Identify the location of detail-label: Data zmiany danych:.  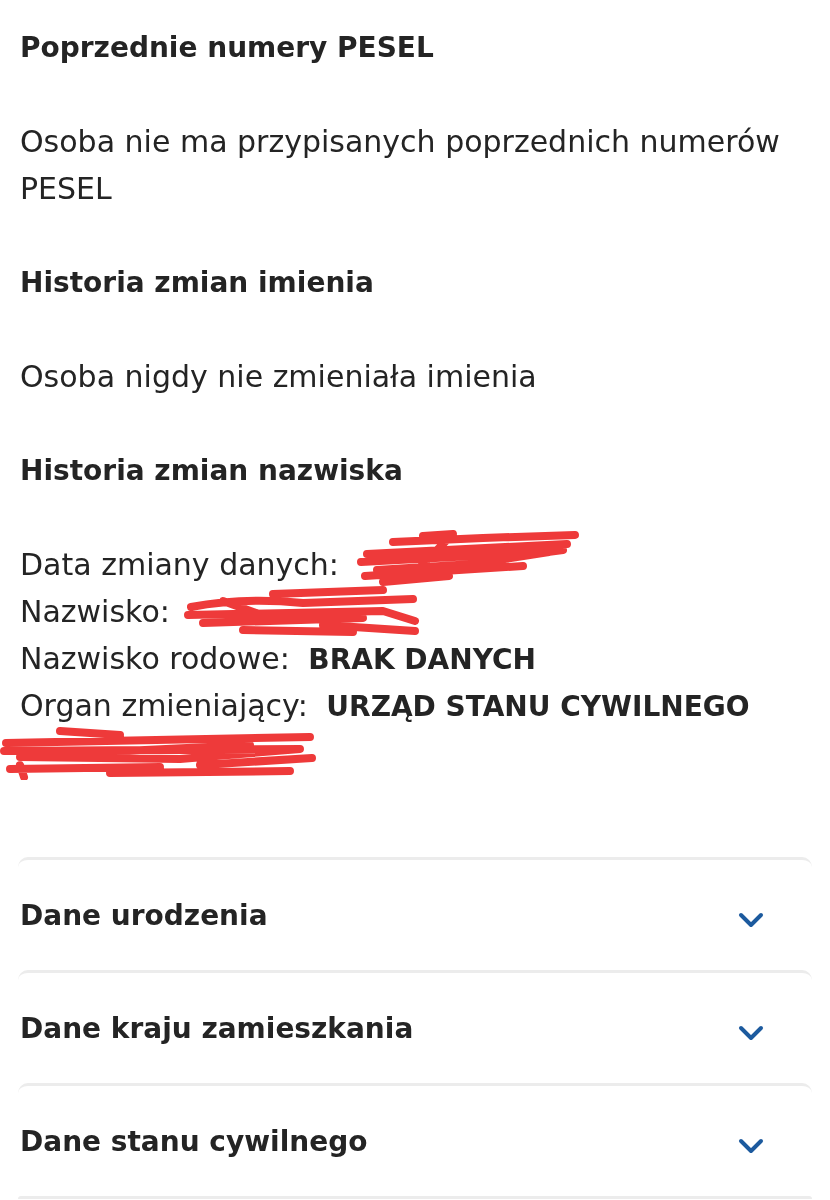
(179, 564).